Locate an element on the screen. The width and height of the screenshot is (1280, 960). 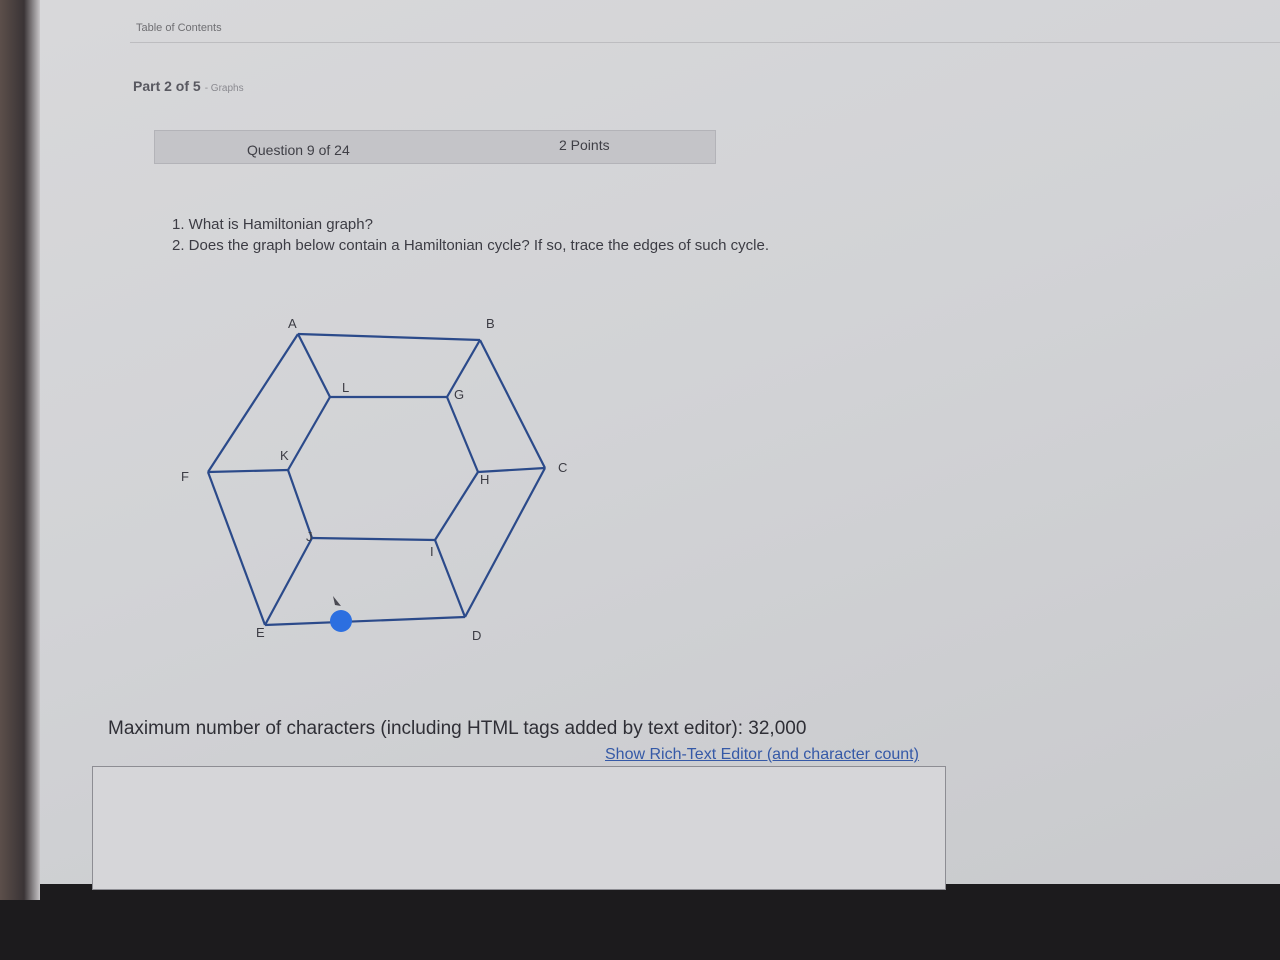
graph-edge-K-L is located at coordinates (309, 433).